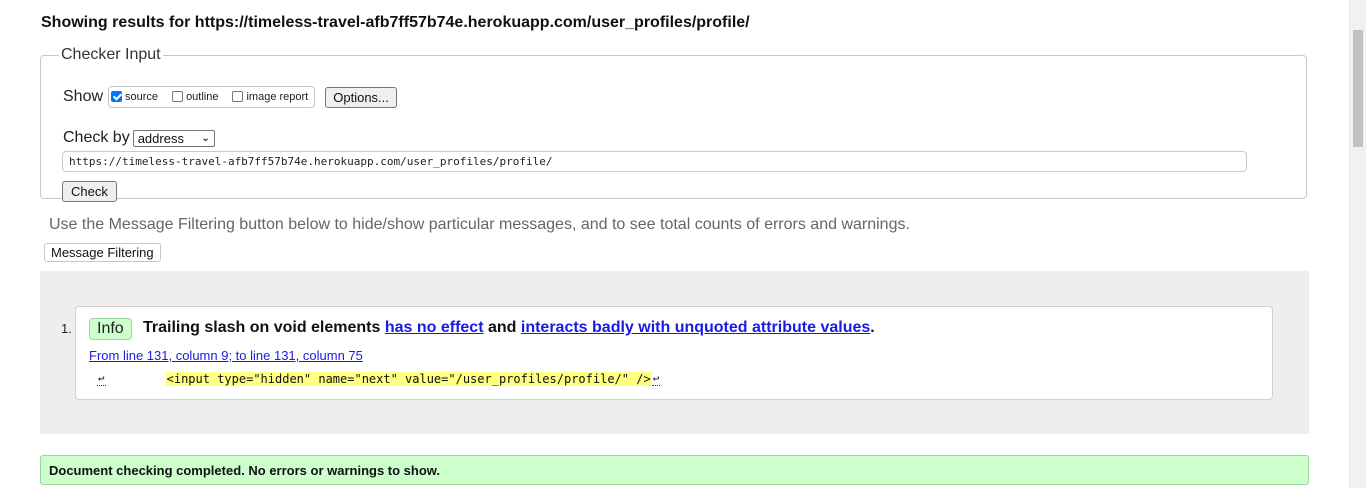 The image size is (1366, 488). Describe the element at coordinates (872, 327) in the screenshot. I see `message-text-after: .` at that location.